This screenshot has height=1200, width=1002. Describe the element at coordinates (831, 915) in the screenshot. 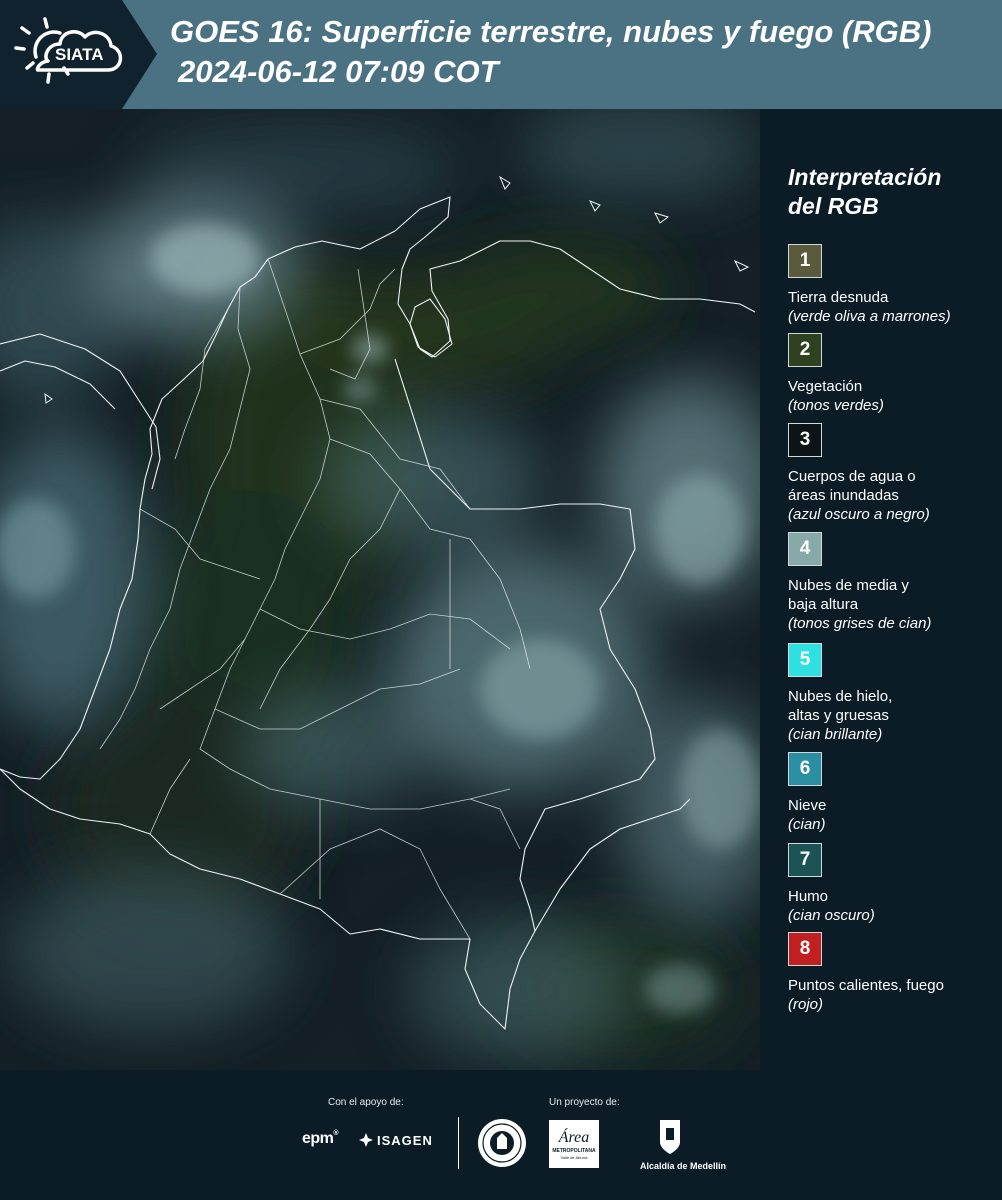

I see `legend-note: (cian oscuro)` at that location.